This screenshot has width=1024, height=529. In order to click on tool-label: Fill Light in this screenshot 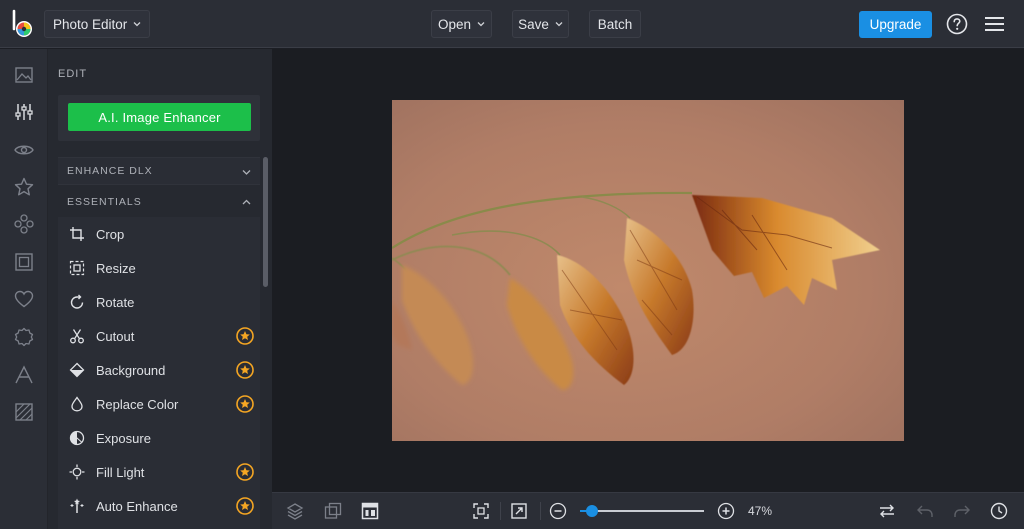, I will do `click(120, 472)`.